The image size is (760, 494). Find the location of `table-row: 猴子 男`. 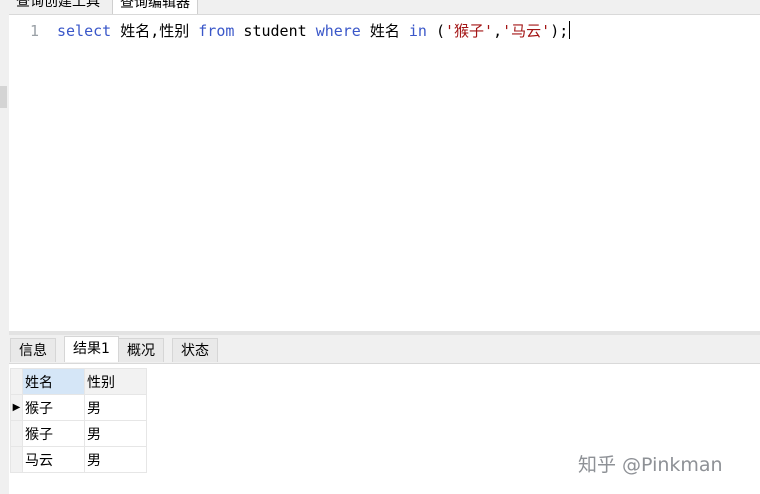

table-row: 猴子 男 is located at coordinates (78, 433).